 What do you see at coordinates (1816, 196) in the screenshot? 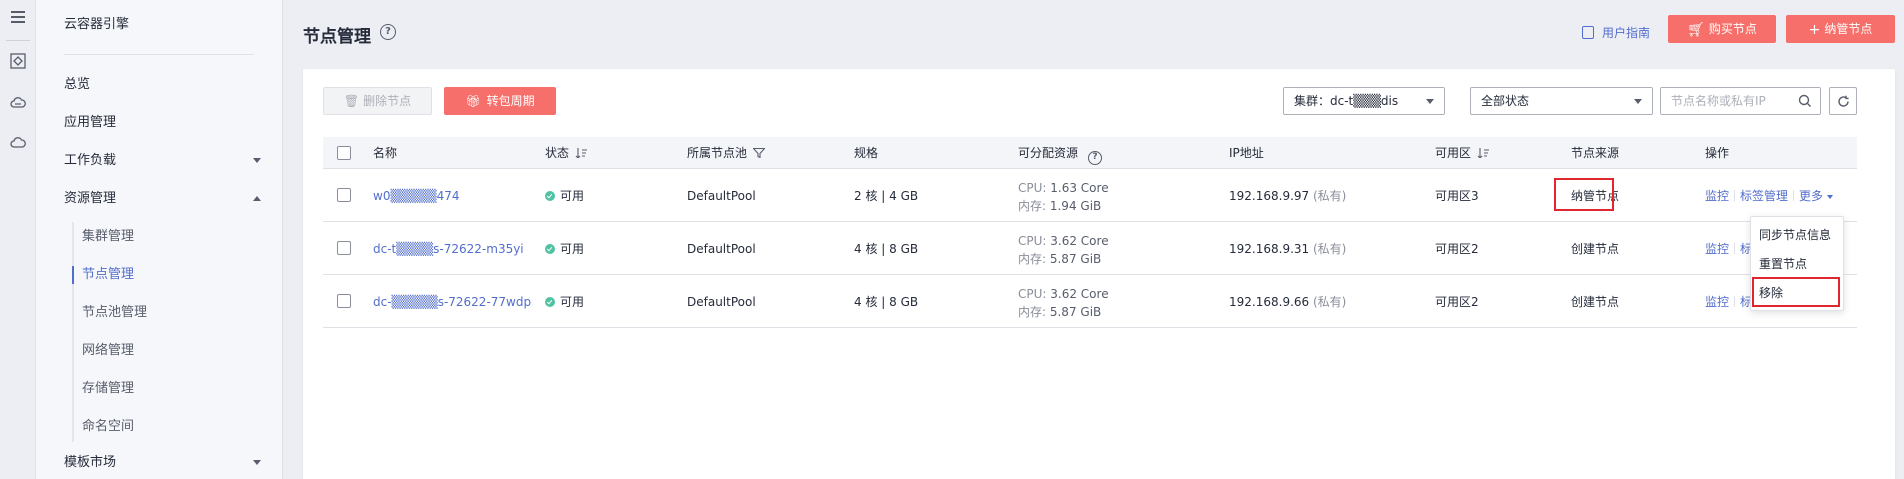
I see `more-dropdown: 更多` at bounding box center [1816, 196].